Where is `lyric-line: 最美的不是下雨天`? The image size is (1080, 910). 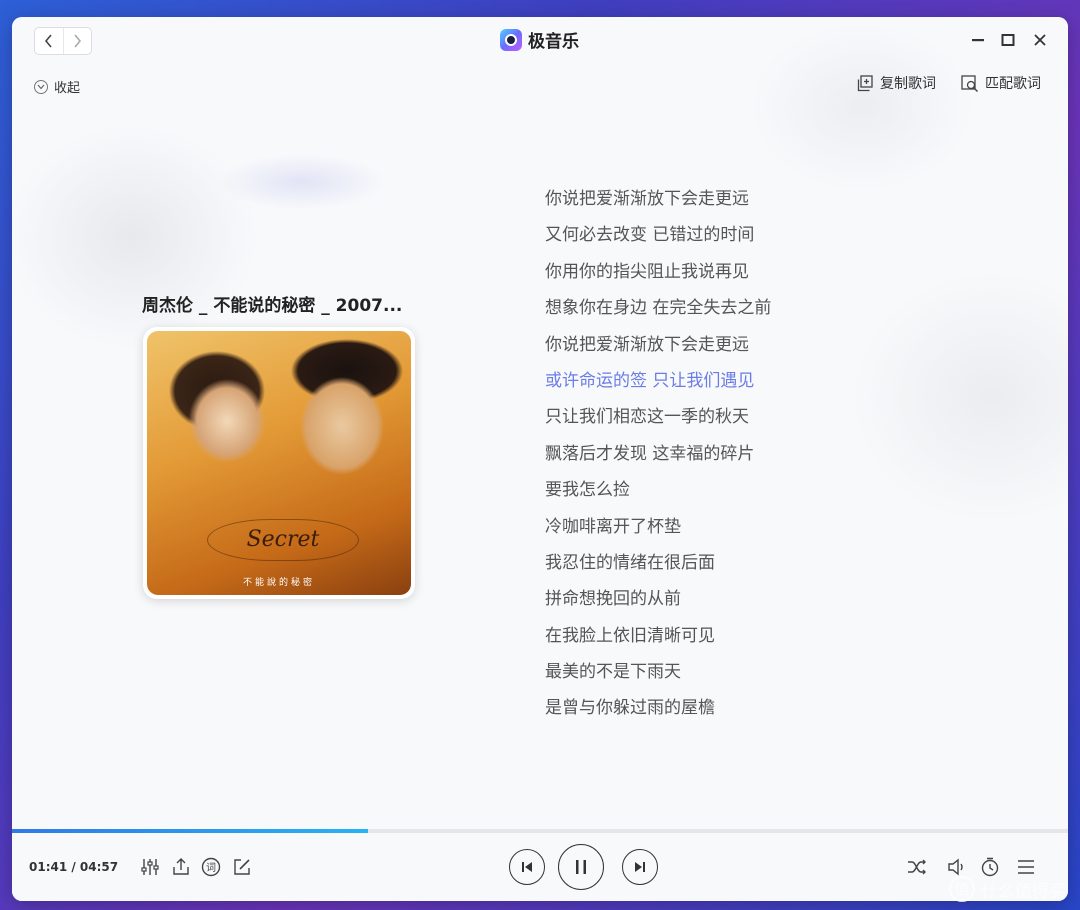
lyric-line: 最美的不是下雨天 is located at coordinates (658, 672).